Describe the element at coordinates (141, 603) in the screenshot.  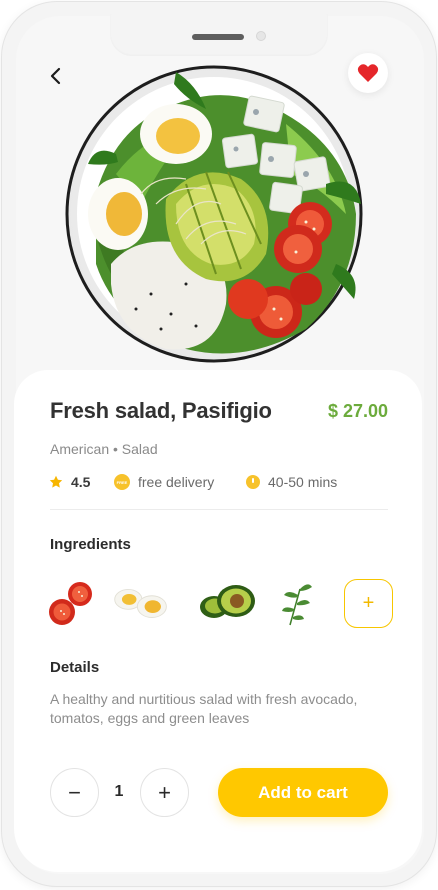
I see `ingredient-egg` at that location.